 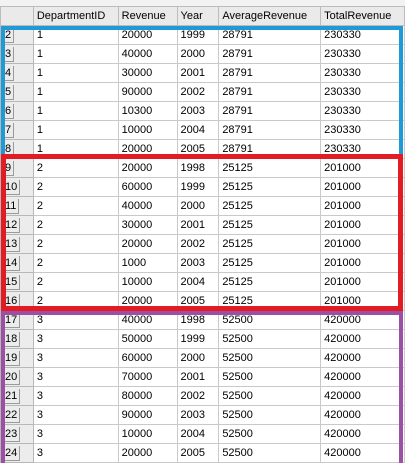 What do you see at coordinates (17, 434) in the screenshot?
I see `row-number-cell: 23` at bounding box center [17, 434].